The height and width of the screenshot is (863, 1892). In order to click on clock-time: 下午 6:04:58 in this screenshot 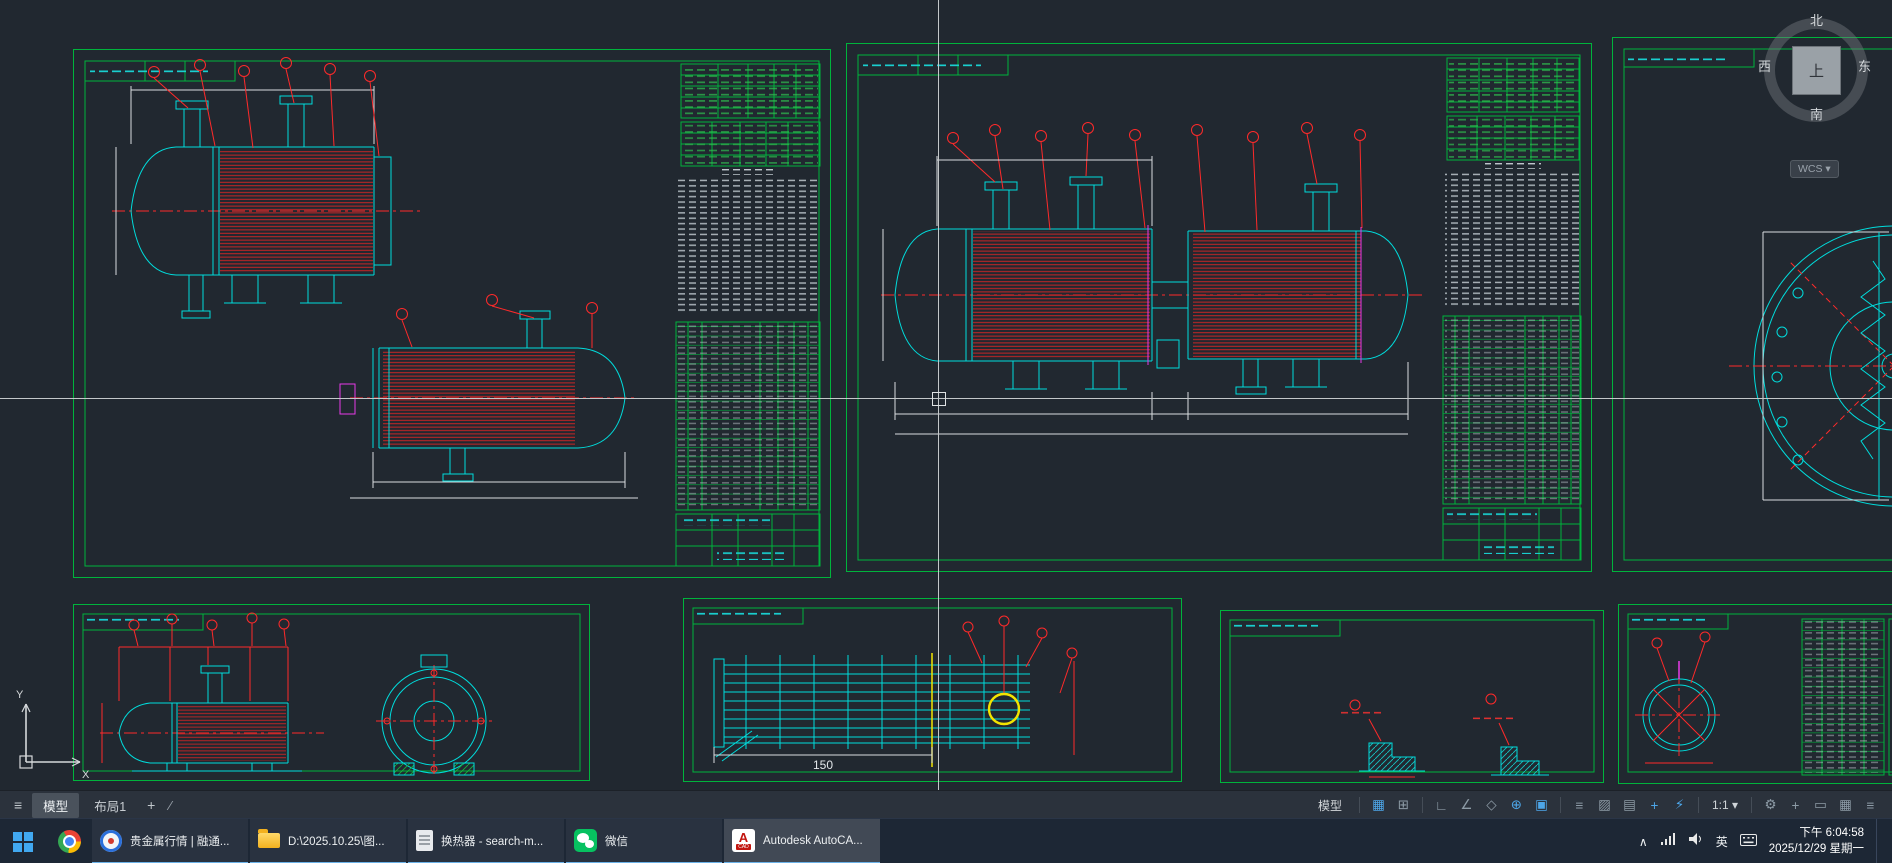, I will do `click(1831, 832)`.